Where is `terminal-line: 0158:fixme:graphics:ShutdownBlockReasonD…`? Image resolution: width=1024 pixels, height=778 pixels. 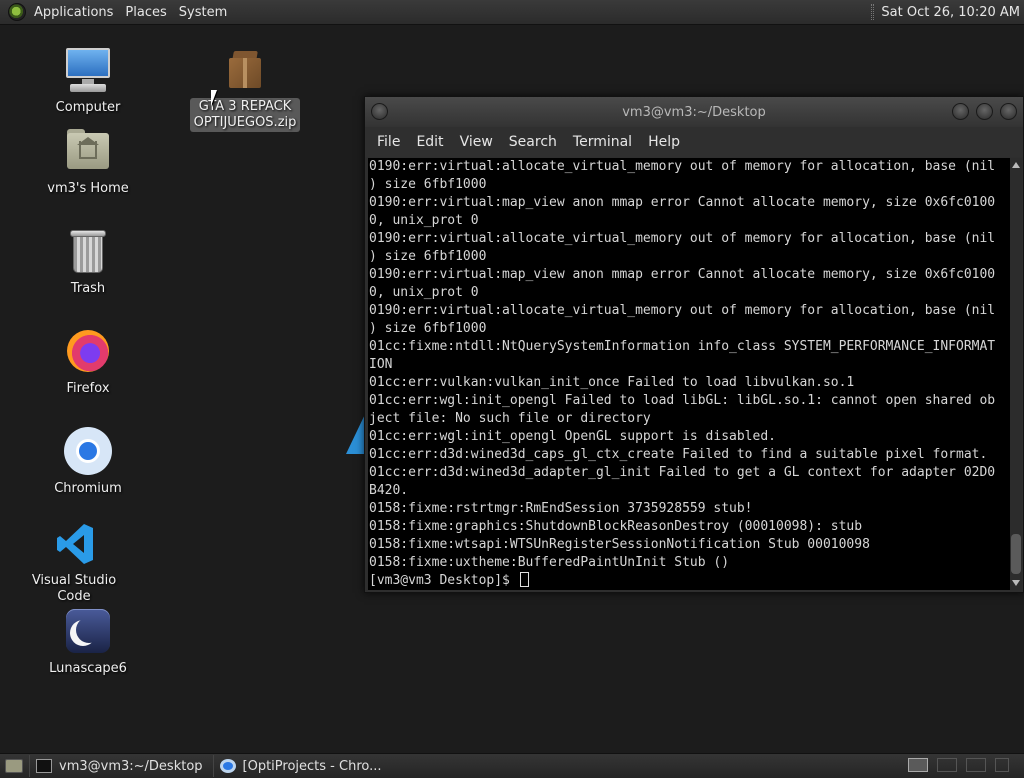
terminal-line: 0158:fixme:graphics:ShutdownBlockReasonD… is located at coordinates (616, 526).